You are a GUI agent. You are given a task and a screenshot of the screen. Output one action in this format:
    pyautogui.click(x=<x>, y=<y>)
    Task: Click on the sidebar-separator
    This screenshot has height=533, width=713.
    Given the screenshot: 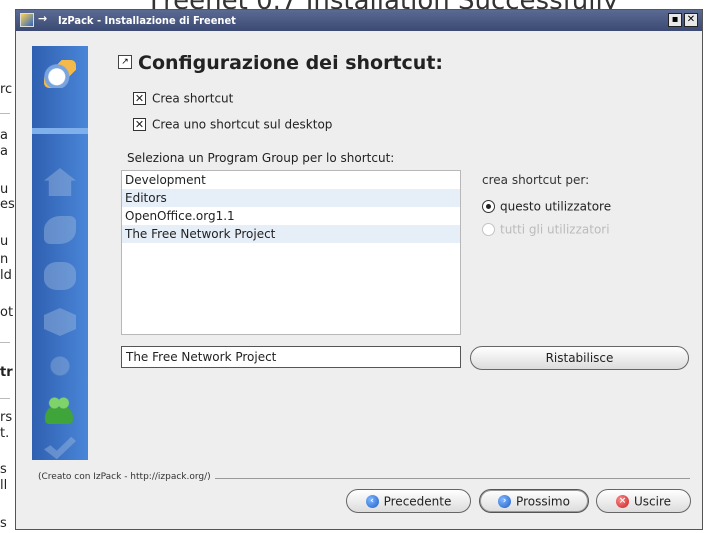 What is the action you would take?
    pyautogui.click(x=60, y=131)
    